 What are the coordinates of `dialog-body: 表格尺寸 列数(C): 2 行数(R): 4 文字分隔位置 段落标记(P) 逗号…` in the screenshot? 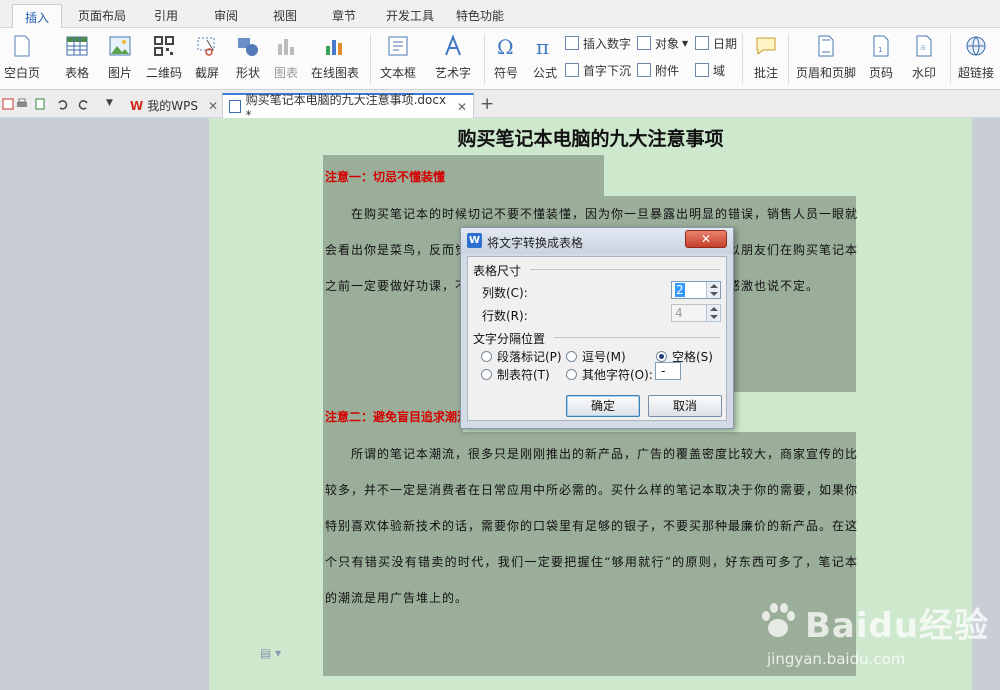 It's located at (597, 338).